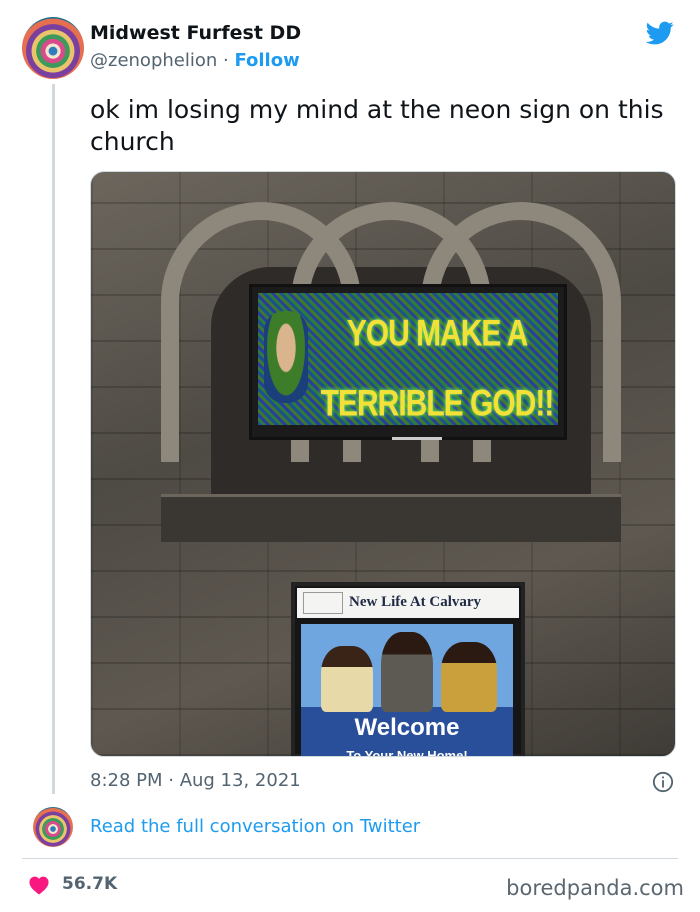 The width and height of the screenshot is (700, 912). Describe the element at coordinates (53, 439) in the screenshot. I see `thread-line` at that location.